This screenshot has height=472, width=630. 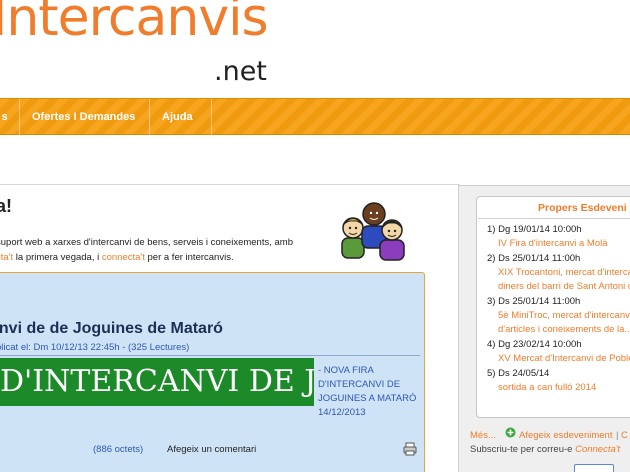 I want to click on nav-item-offers-demands: Ofertes I Demandes ▼, so click(x=85, y=128).